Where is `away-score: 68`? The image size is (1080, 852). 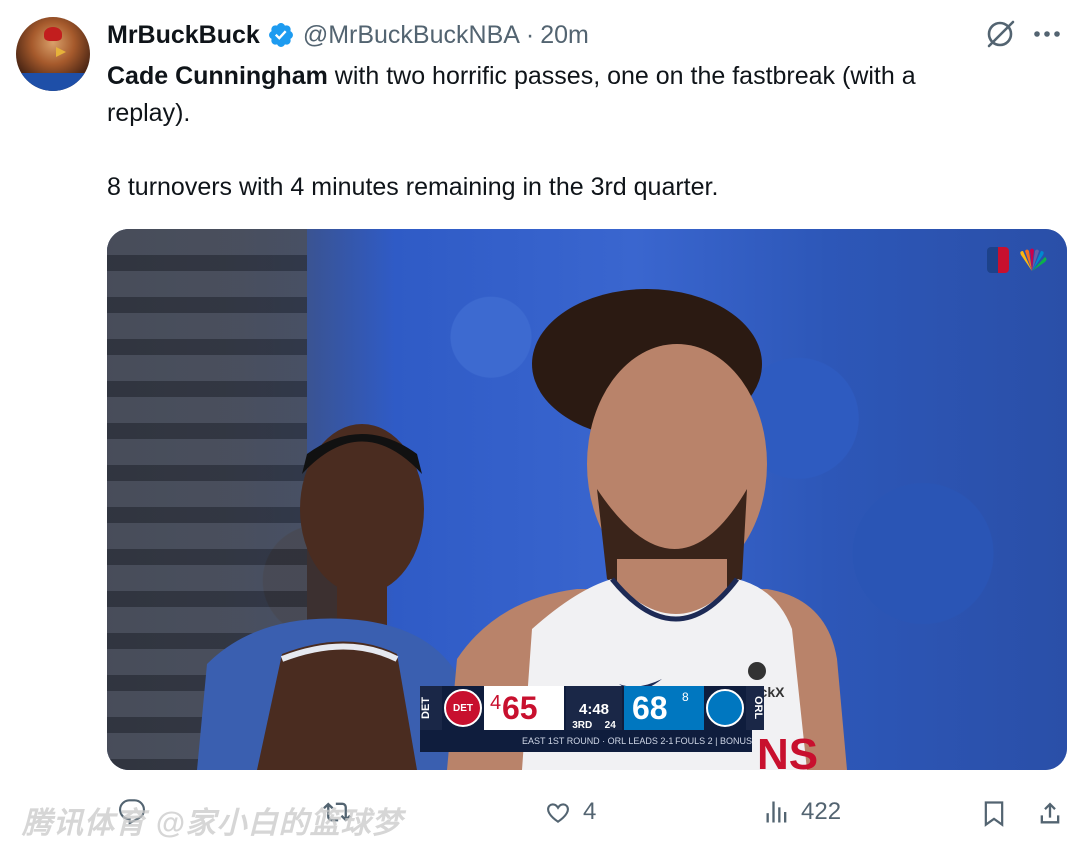
away-score: 68 is located at coordinates (650, 708).